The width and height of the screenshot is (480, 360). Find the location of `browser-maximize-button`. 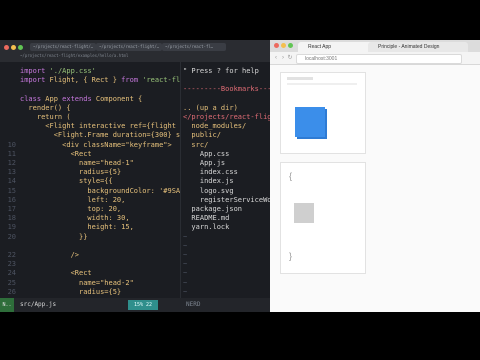

browser-maximize-button is located at coordinates (290, 45).